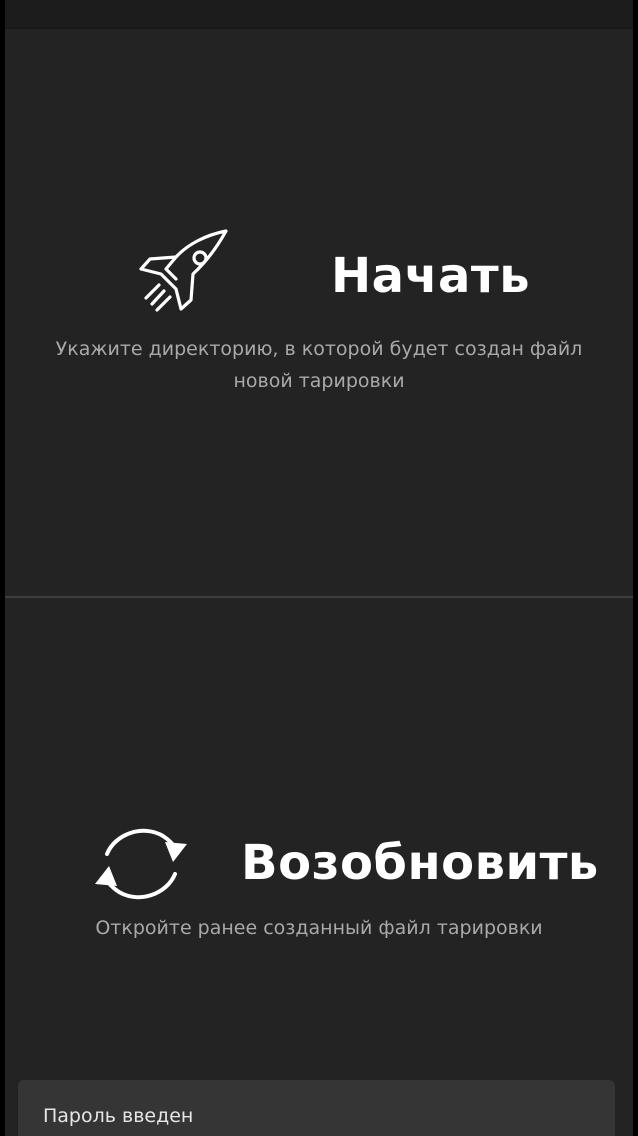 This screenshot has width=638, height=1136. I want to click on toast-message: Пароль введен, so click(118, 1116).